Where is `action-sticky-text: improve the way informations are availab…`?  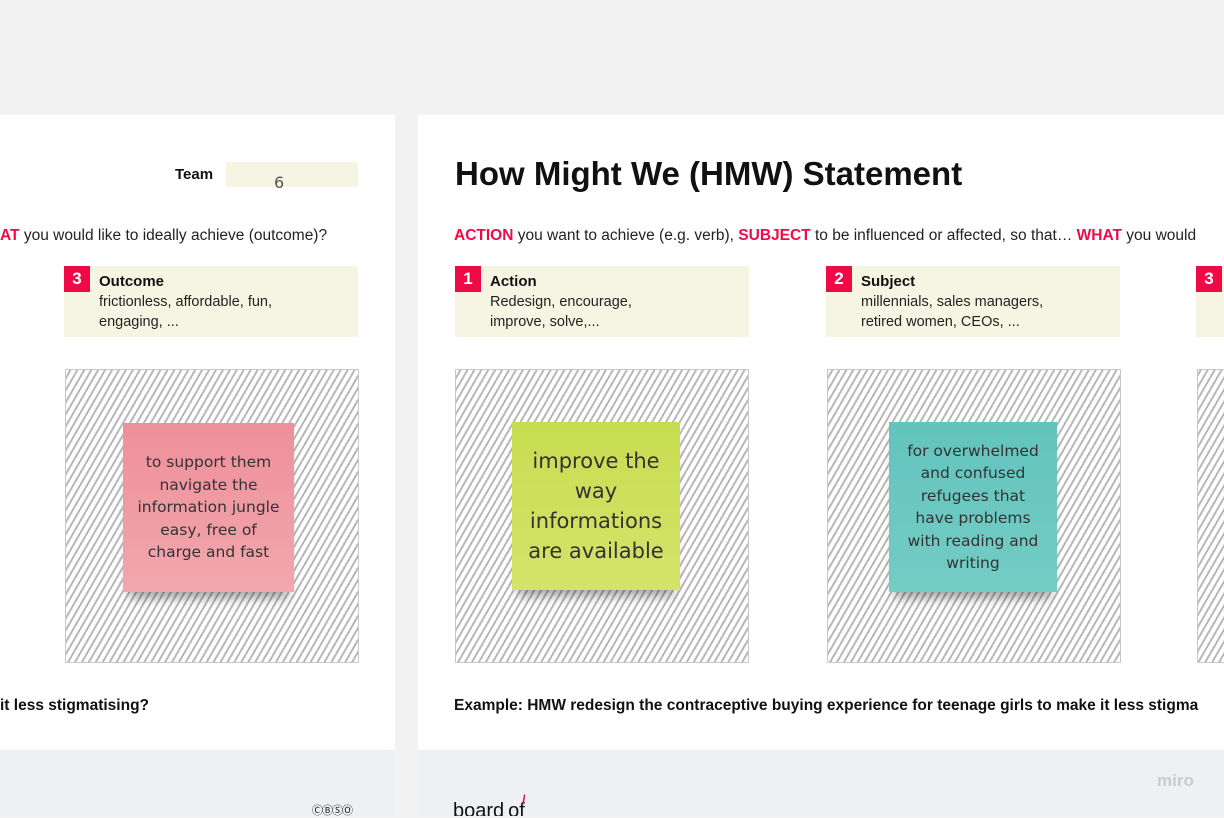 action-sticky-text: improve the way informations are availab… is located at coordinates (596, 506).